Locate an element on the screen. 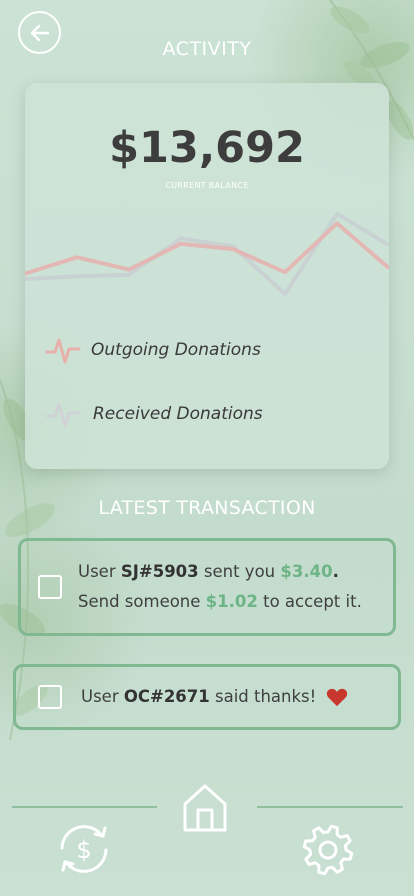 Image resolution: width=414 pixels, height=896 pixels. heart-icon is located at coordinates (337, 697).